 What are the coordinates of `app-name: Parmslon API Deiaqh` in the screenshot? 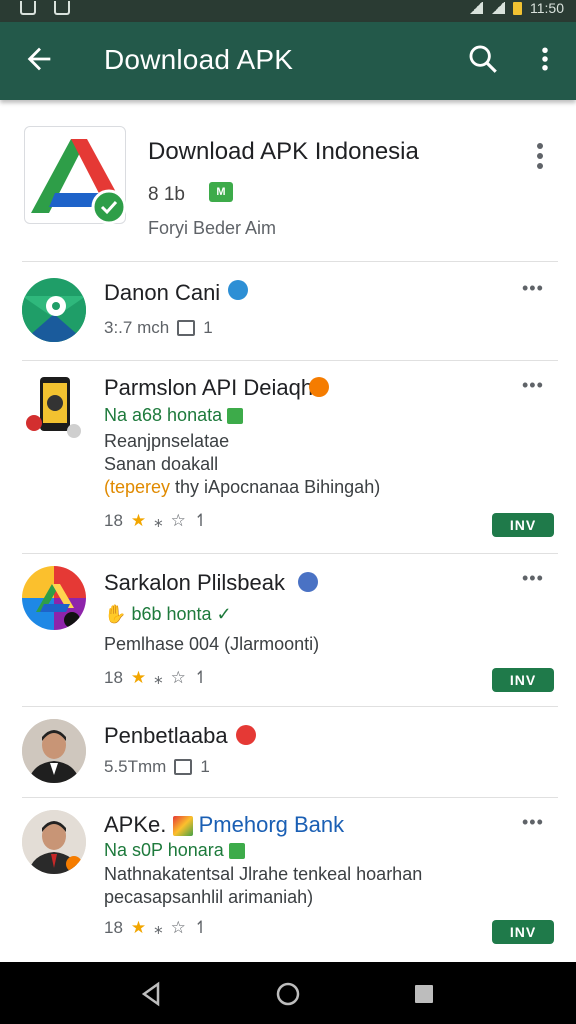 It's located at (209, 387).